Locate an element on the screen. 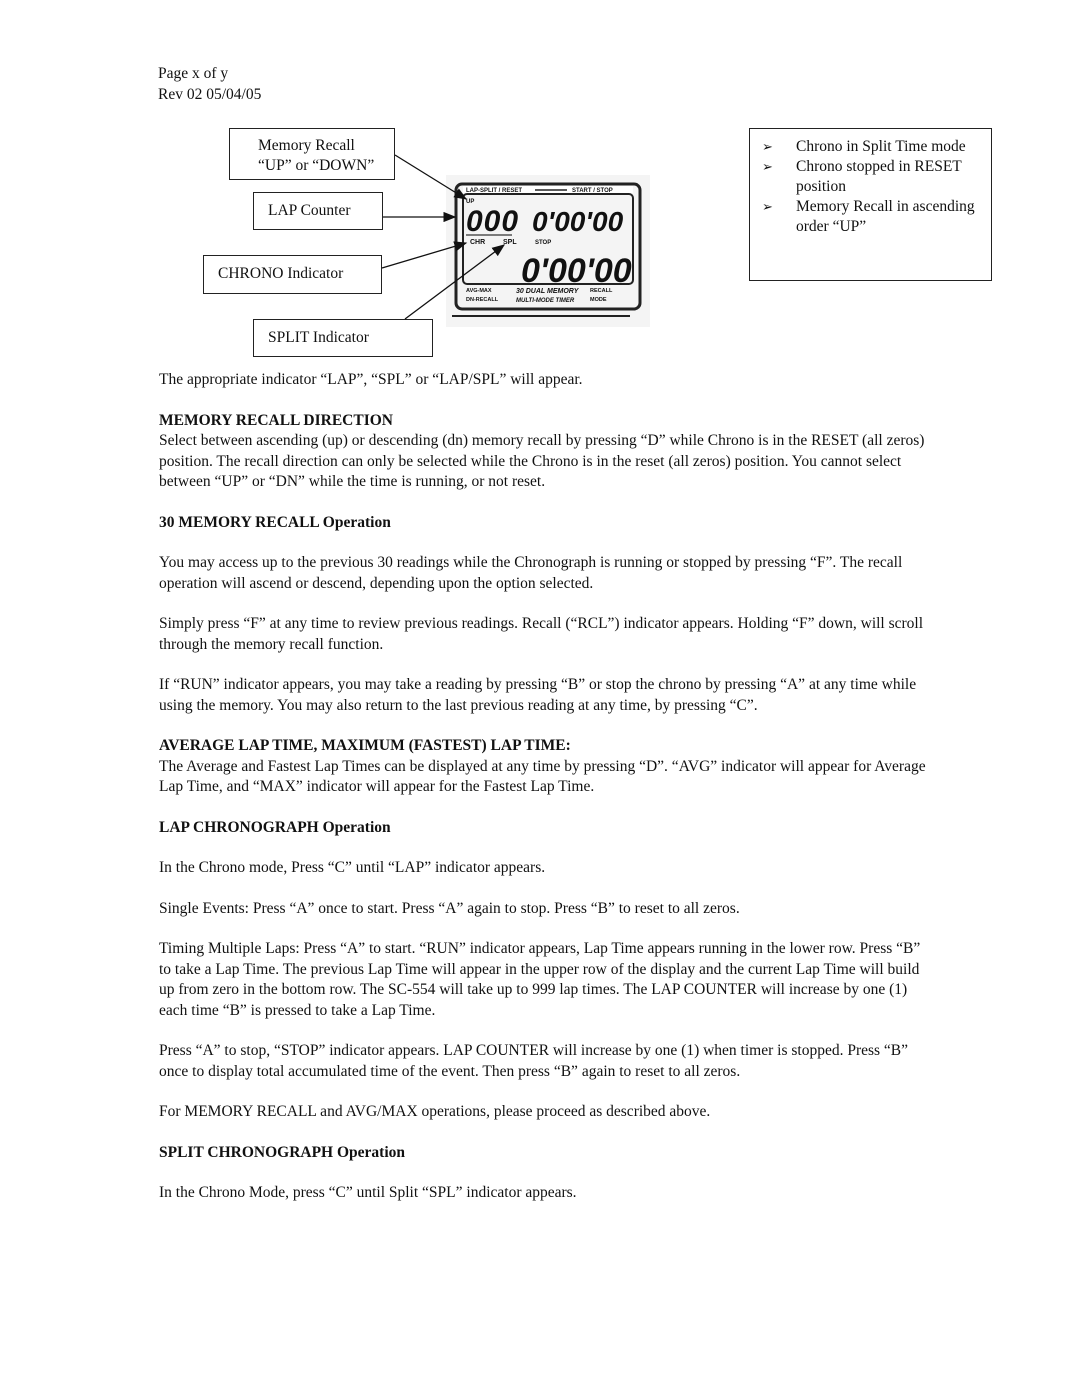  status-item: ➢ Chrono in Split Time mode is located at coordinates (871, 147).